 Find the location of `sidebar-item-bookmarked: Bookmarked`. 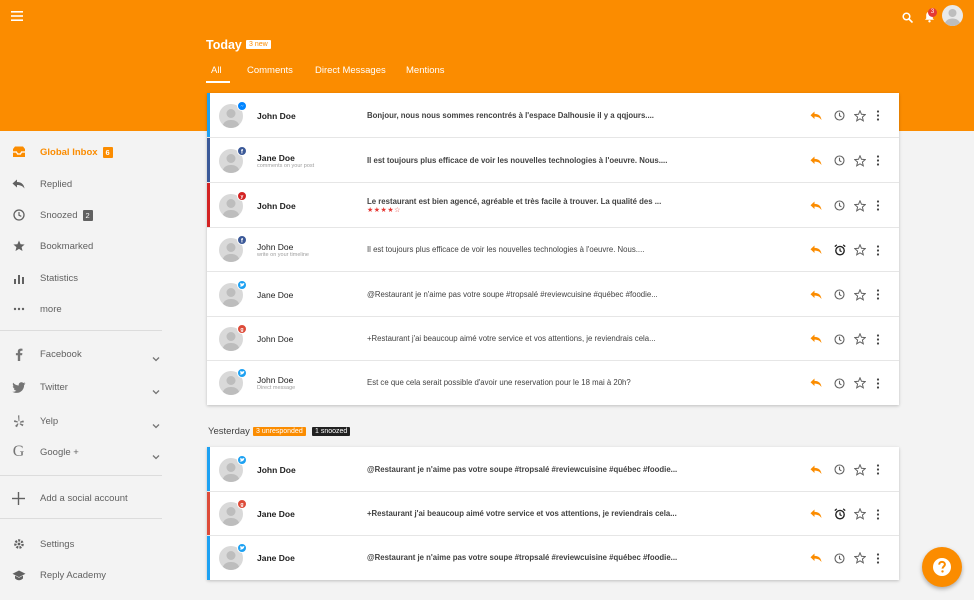

sidebar-item-bookmarked: Bookmarked is located at coordinates (81, 246).